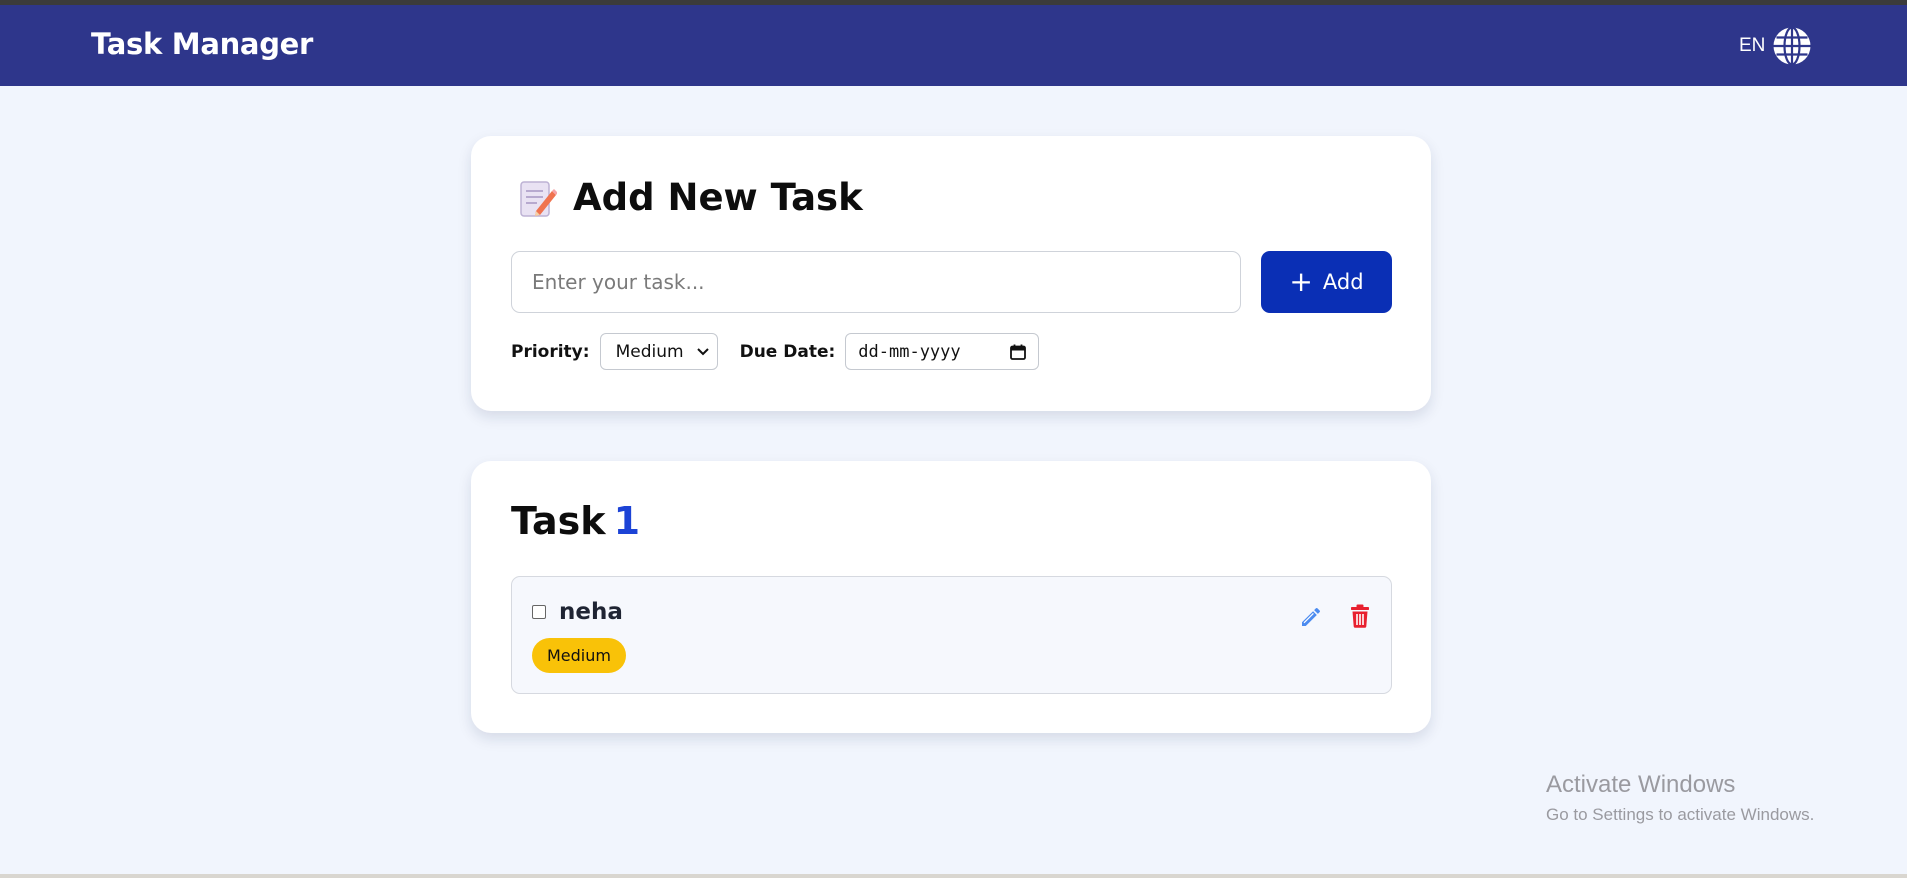  I want to click on task-item: neha Medium, so click(951, 635).